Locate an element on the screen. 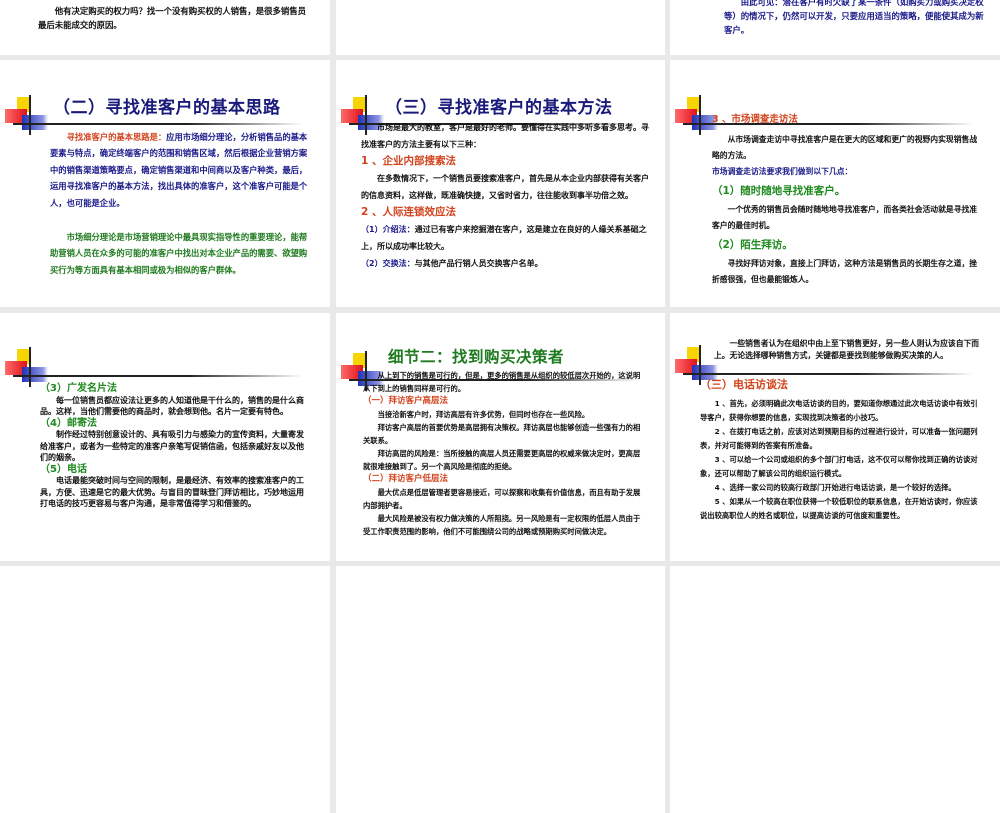  slide-paragraph: （2）交换法：与其他产品行销人员交换客户名单。 is located at coordinates (506, 263).